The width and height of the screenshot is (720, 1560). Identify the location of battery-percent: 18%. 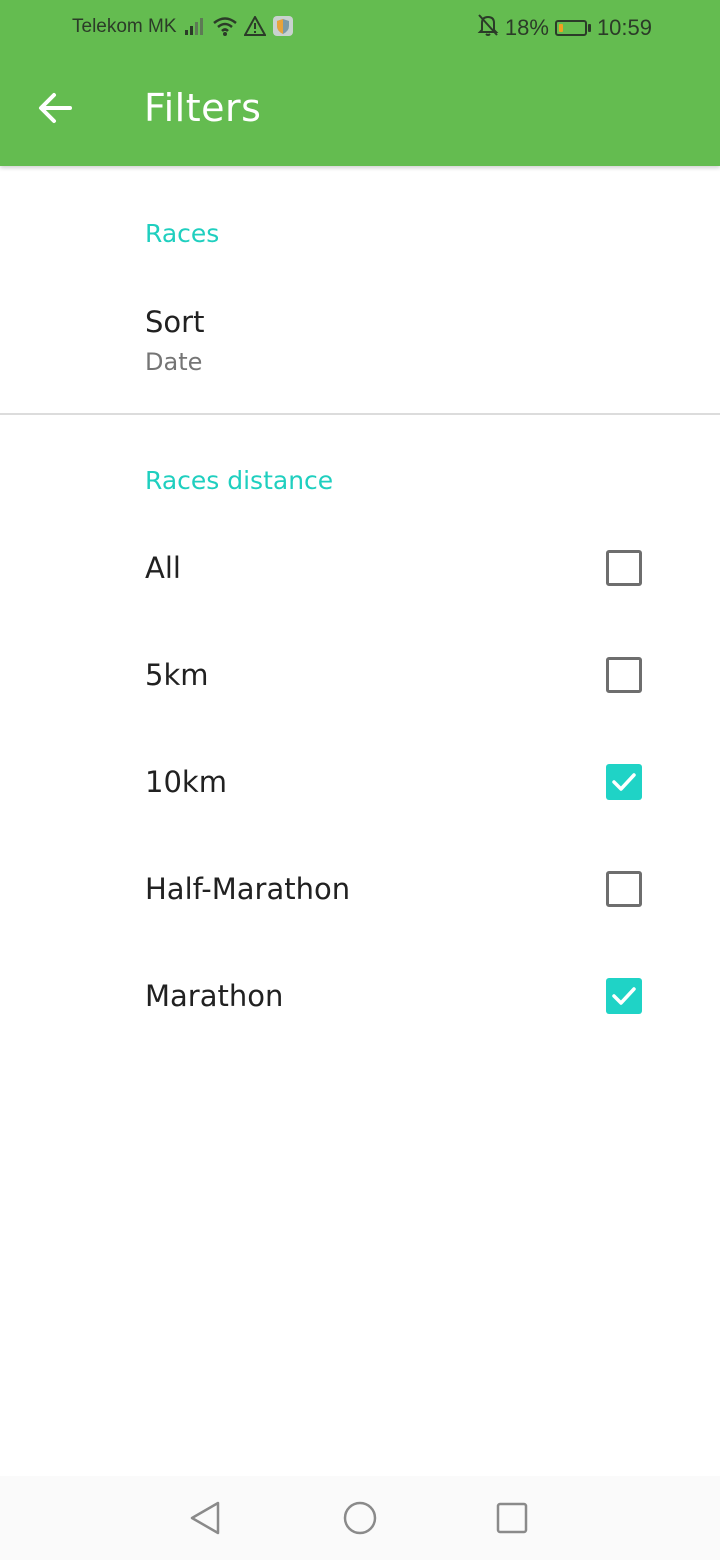
(526, 27).